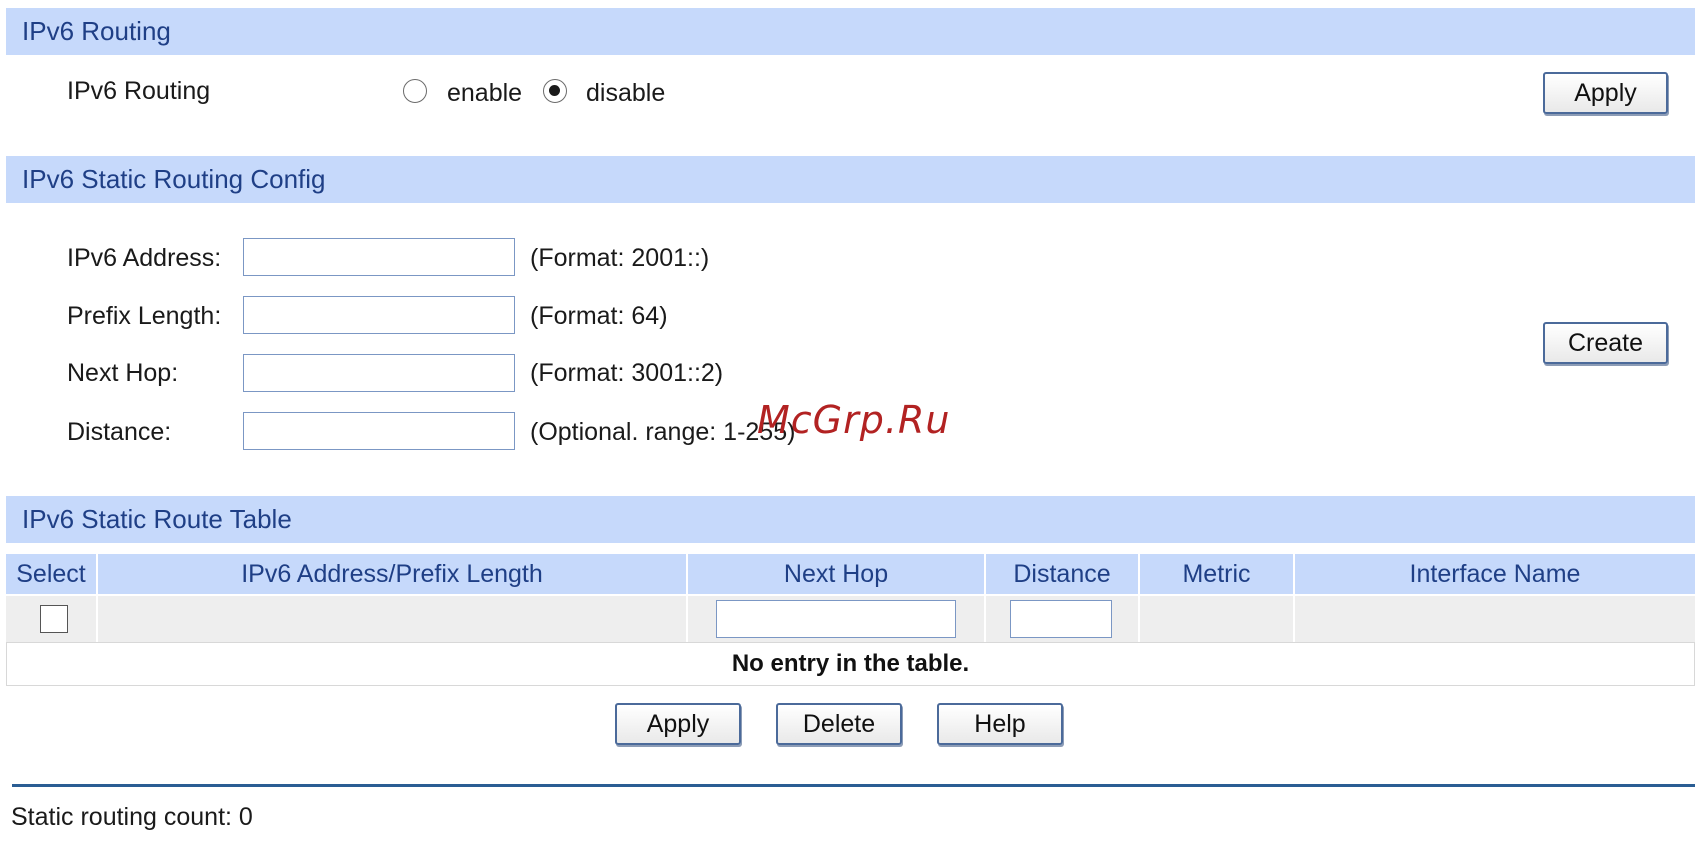  What do you see at coordinates (839, 724) in the screenshot?
I see `delete-button: Delete` at bounding box center [839, 724].